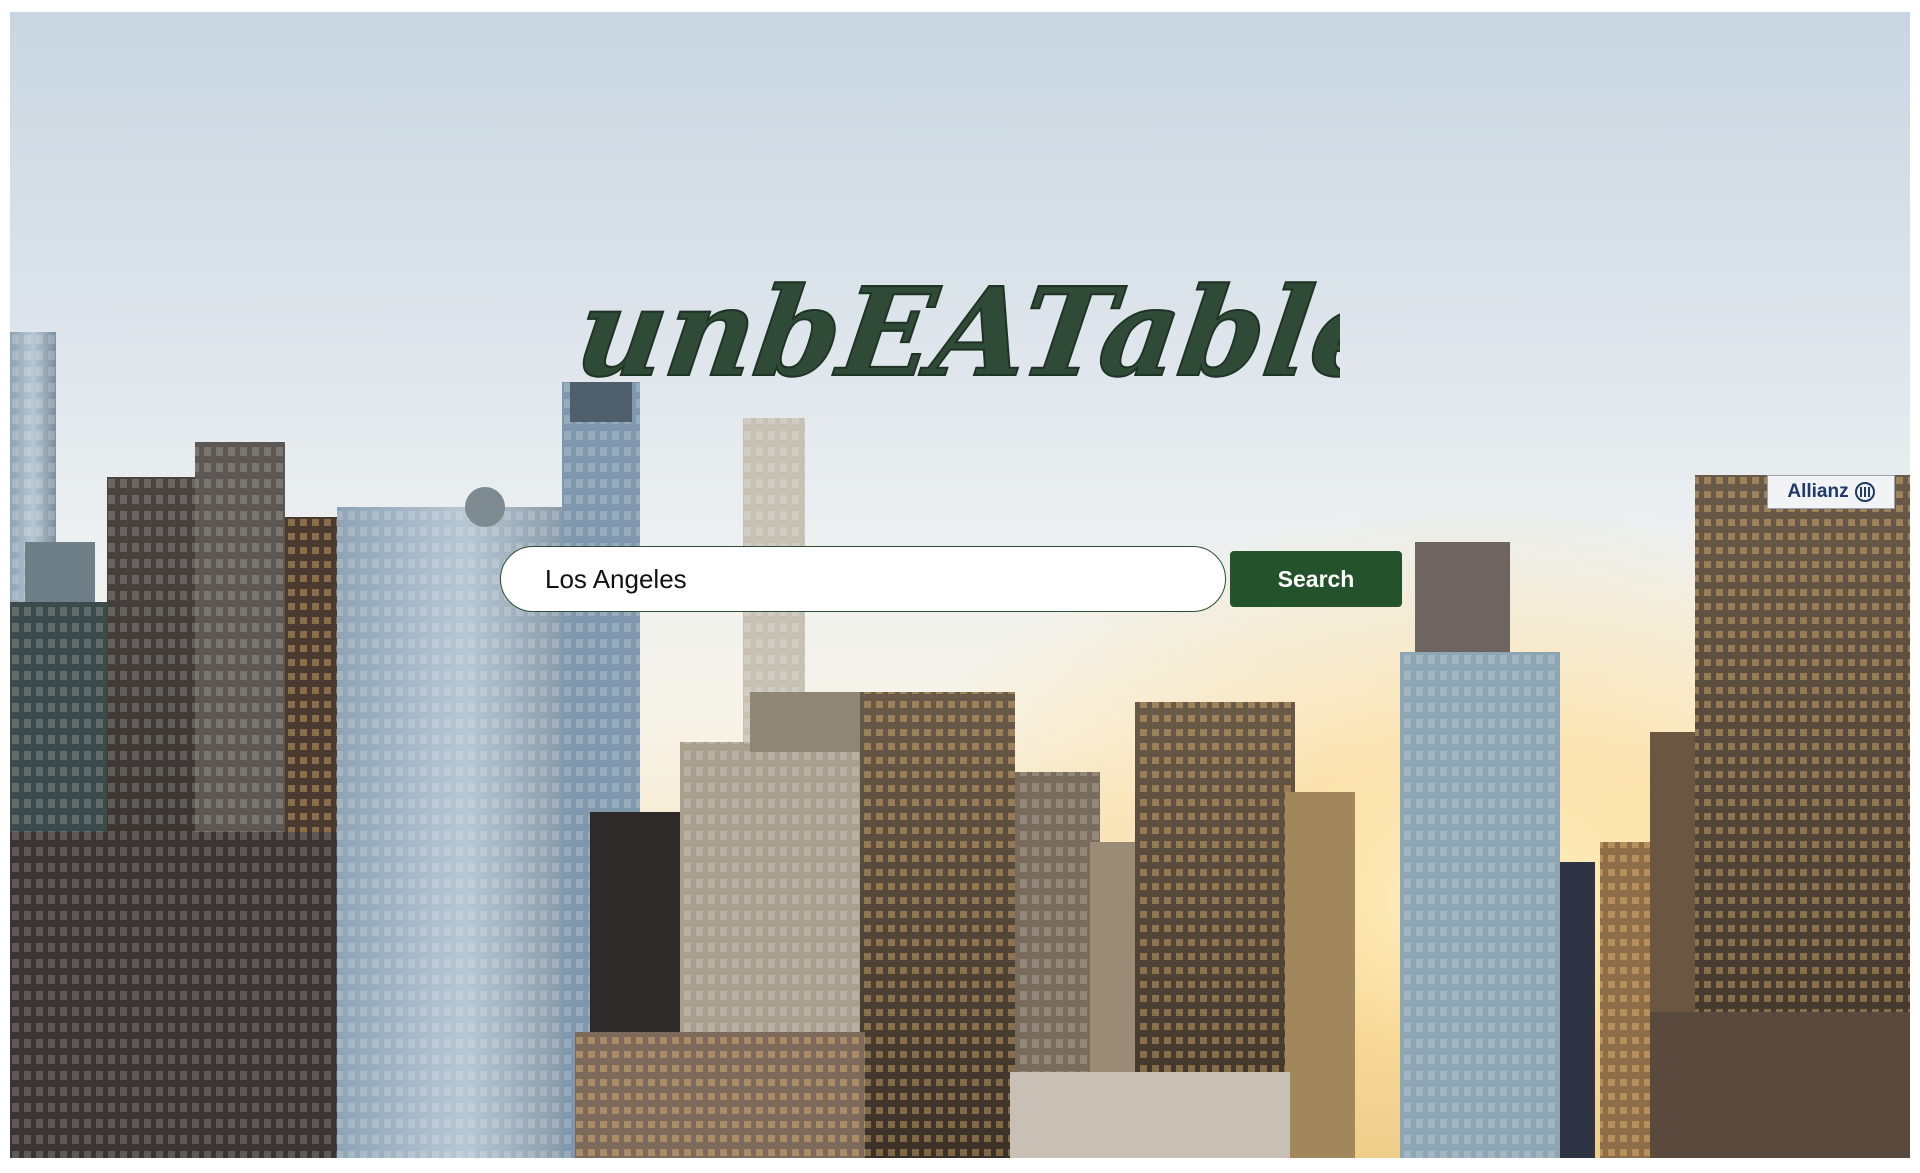 The width and height of the screenshot is (1920, 1173). I want to click on billboard-sign-text: Allianz, so click(1818, 491).